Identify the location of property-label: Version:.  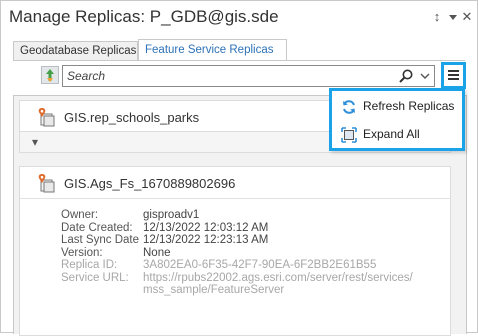
(82, 252).